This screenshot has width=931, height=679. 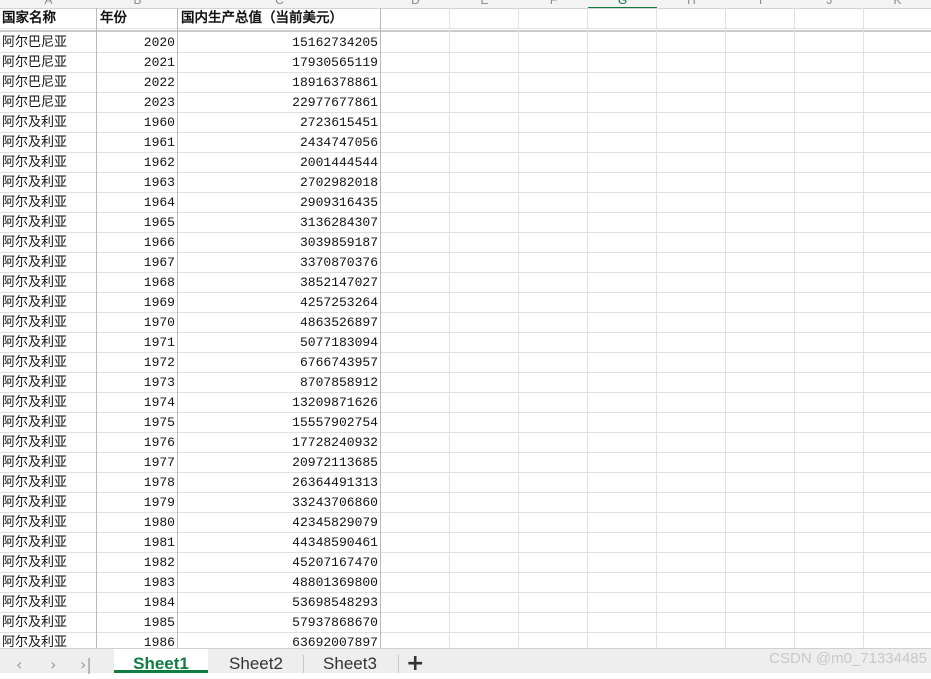 I want to click on cell-year: 2023, so click(x=137, y=102).